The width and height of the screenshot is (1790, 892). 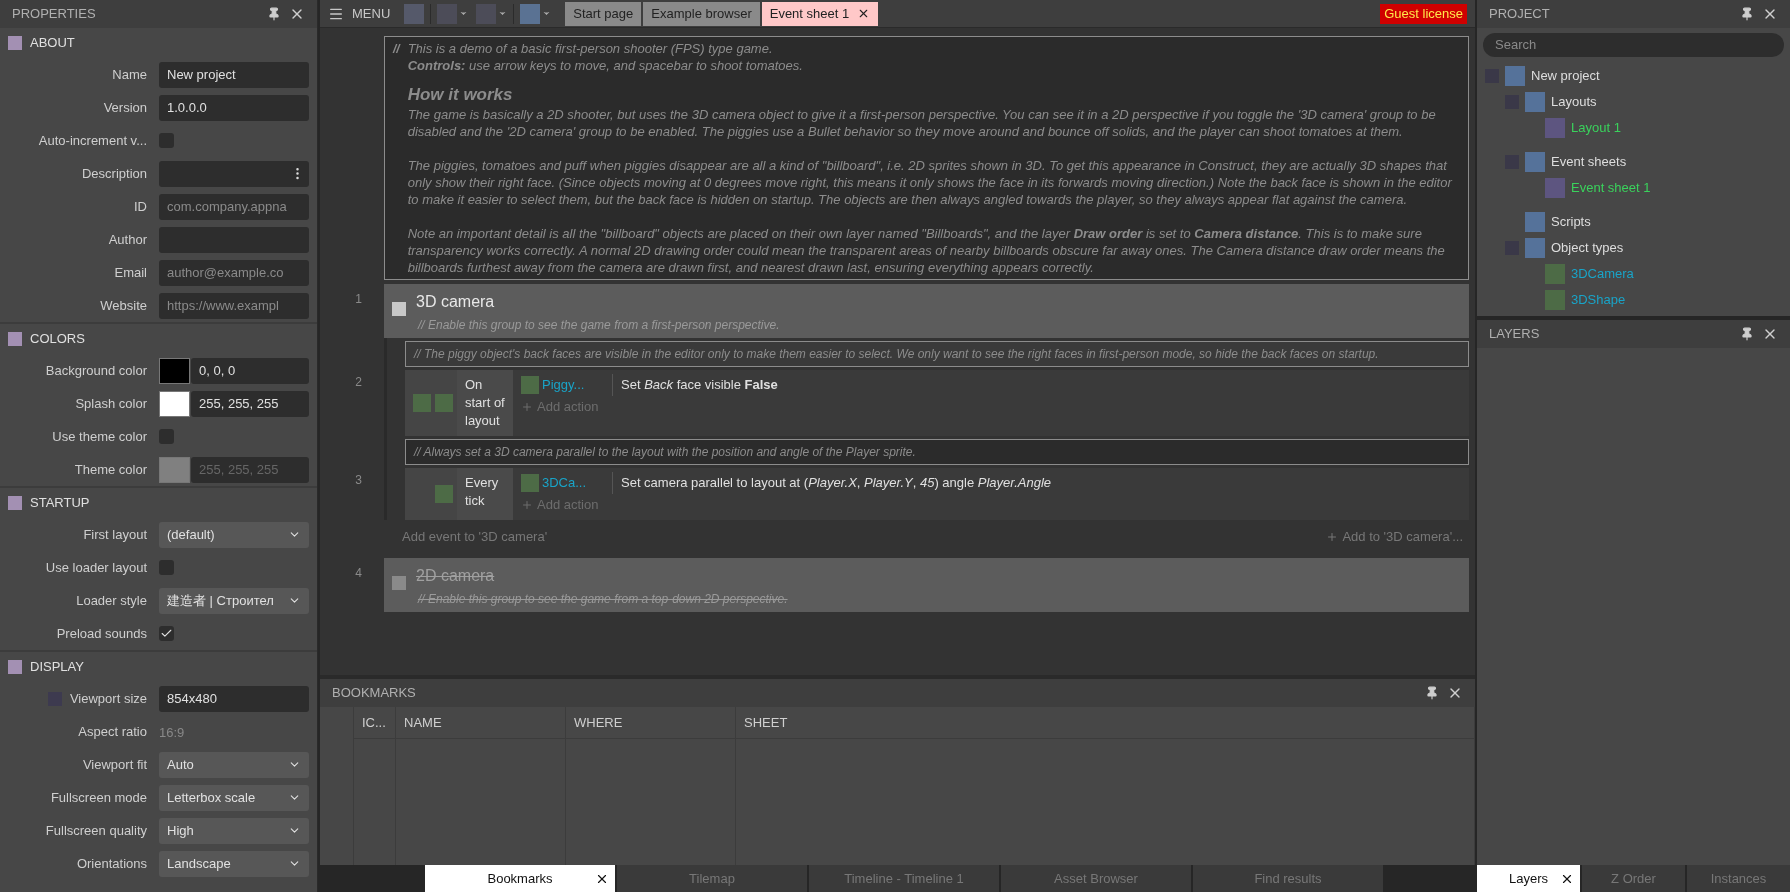 I want to click on property-label: Orientations, so click(x=111, y=863).